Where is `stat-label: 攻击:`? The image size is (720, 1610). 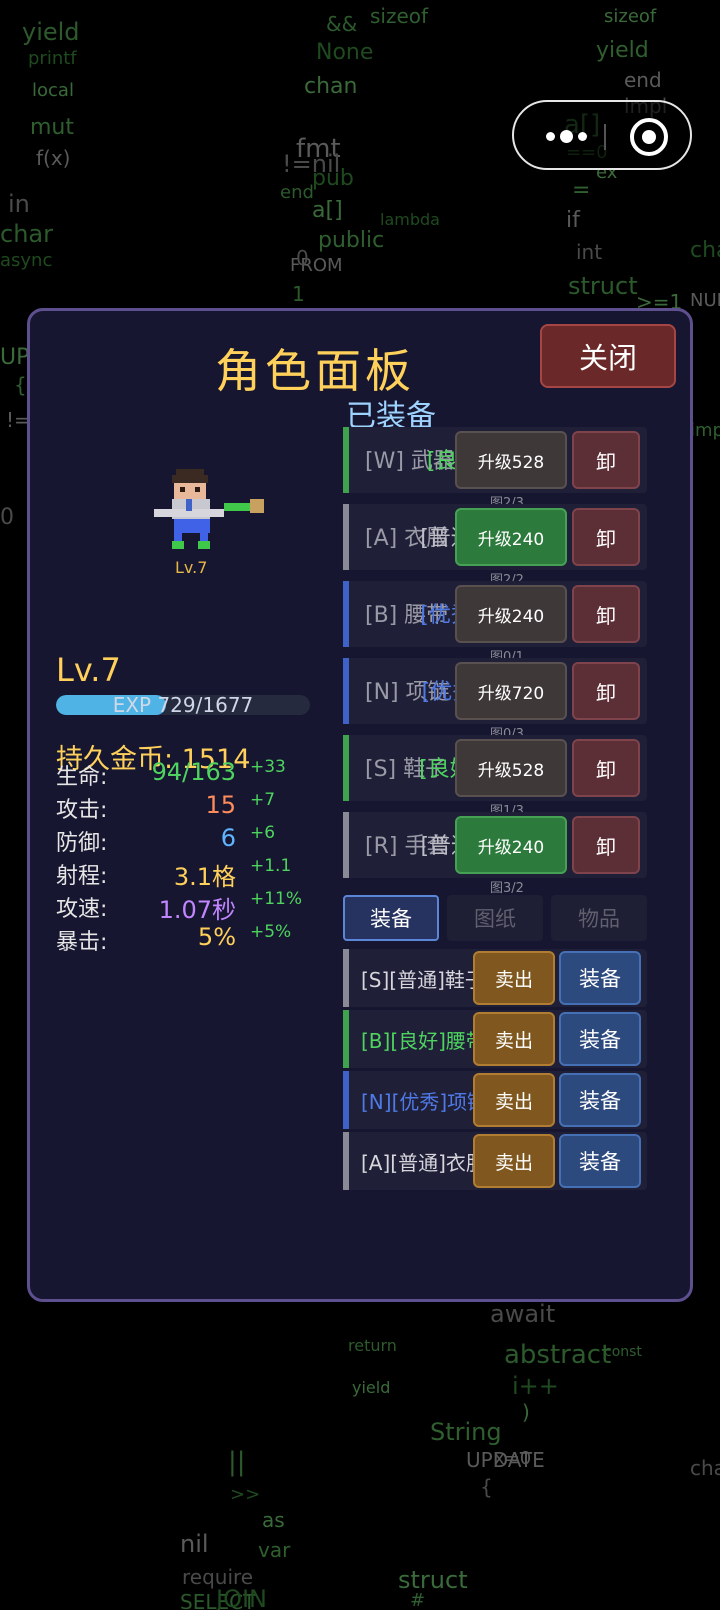
stat-label: 攻击: is located at coordinates (82, 810).